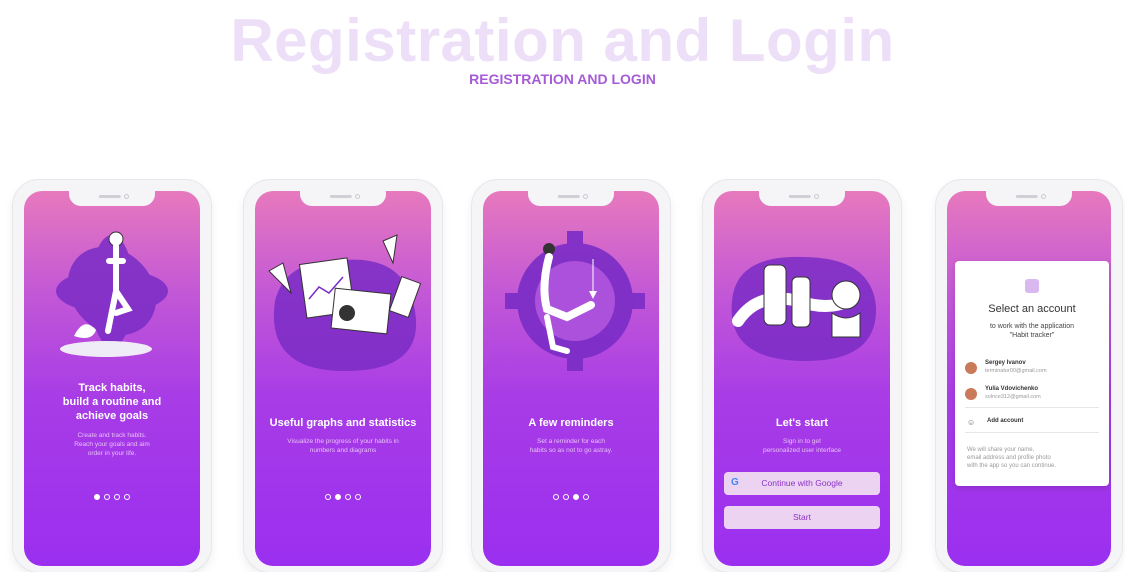 The image size is (1125, 572). What do you see at coordinates (571, 423) in the screenshot?
I see `onboarding-title: A few reminders` at bounding box center [571, 423].